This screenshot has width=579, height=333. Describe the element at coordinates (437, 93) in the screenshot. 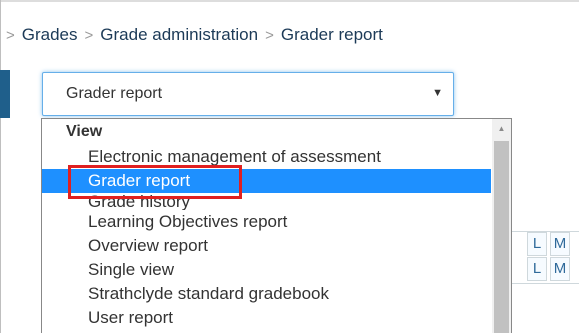

I see `caret-down-icon: ▼` at that location.